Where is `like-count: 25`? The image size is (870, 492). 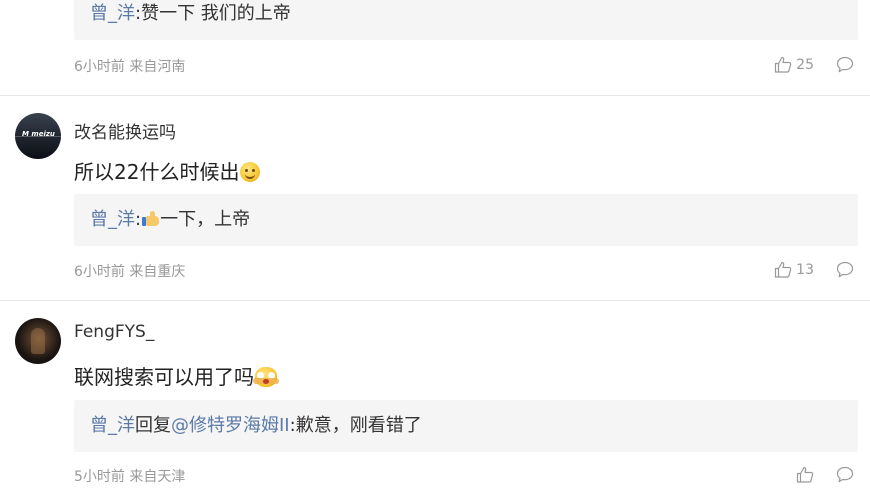 like-count: 25 is located at coordinates (805, 64).